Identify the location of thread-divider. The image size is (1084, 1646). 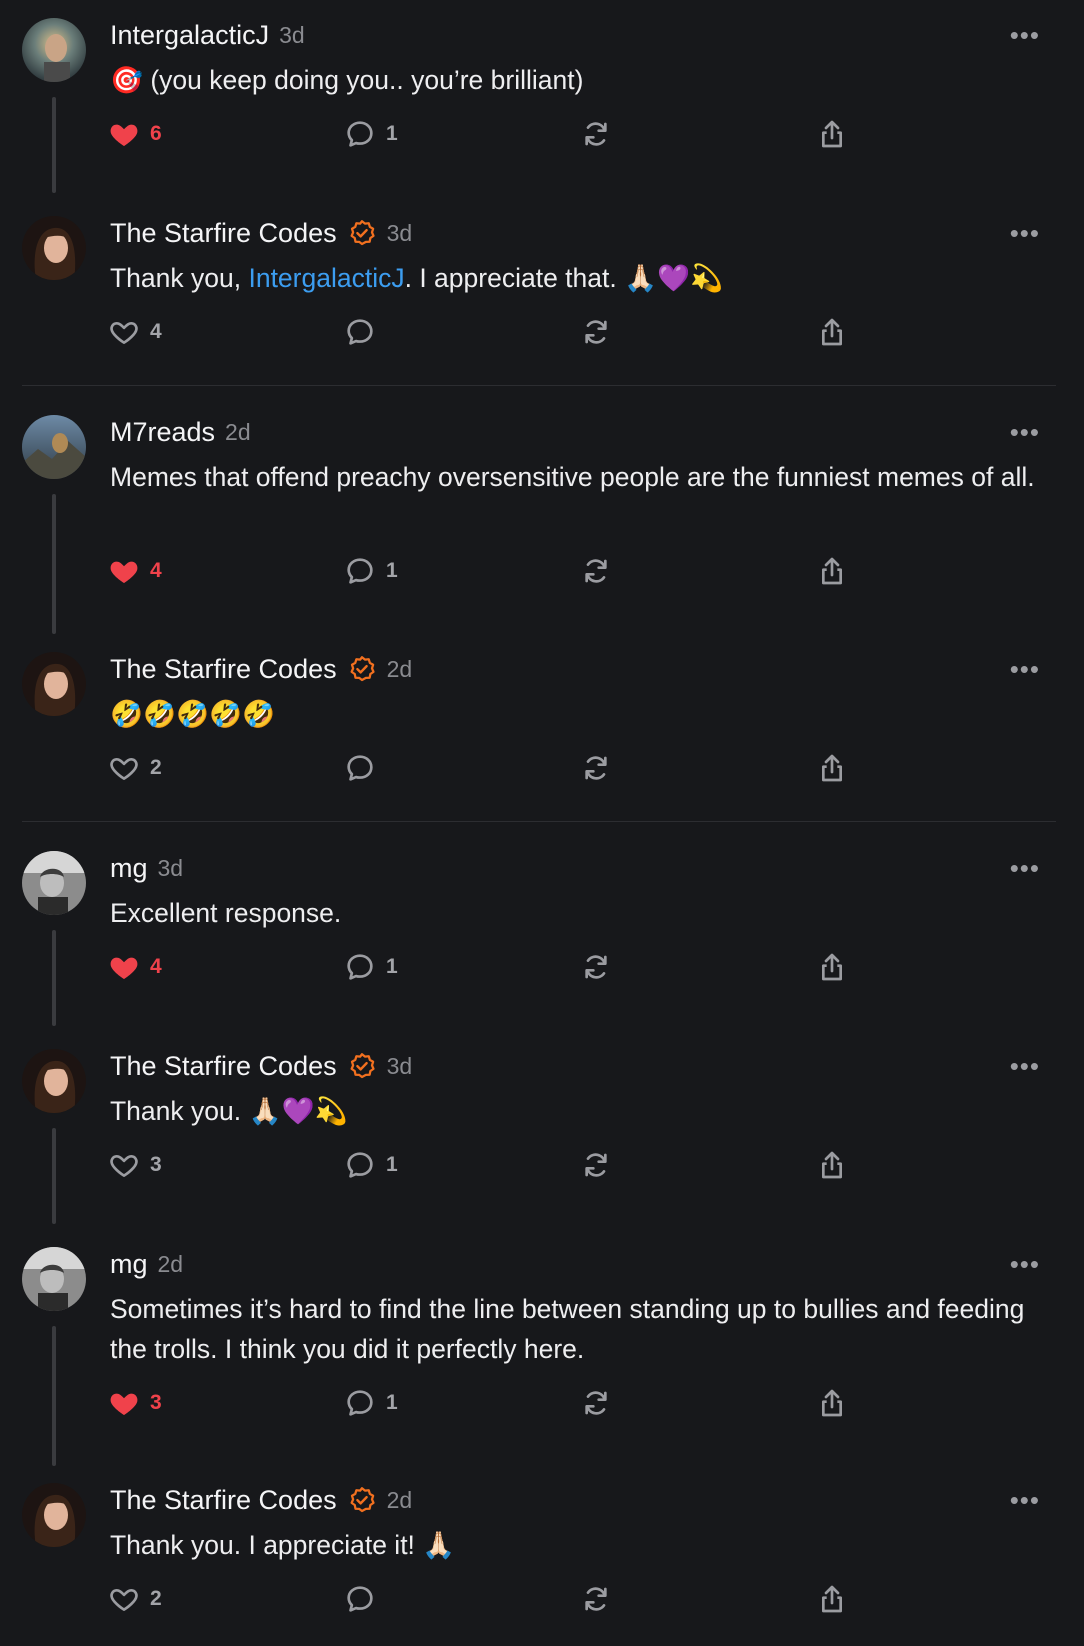
(539, 821).